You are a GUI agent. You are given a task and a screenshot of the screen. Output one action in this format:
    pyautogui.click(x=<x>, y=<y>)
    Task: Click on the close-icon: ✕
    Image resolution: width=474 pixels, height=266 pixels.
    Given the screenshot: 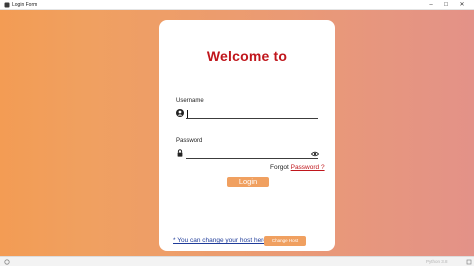 What is the action you would take?
    pyautogui.click(x=462, y=5)
    